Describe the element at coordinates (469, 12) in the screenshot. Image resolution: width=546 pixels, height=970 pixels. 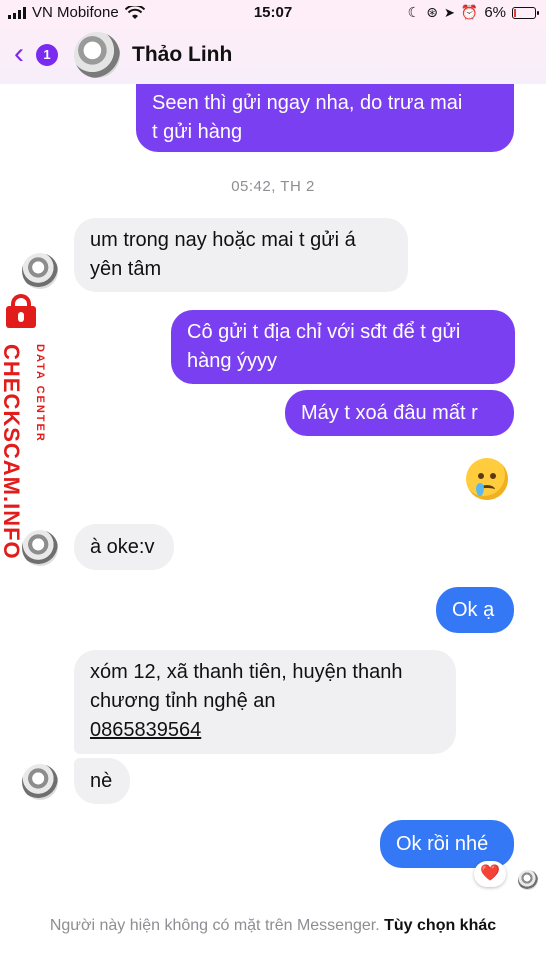
I see `alarm-icon: ⏰` at that location.